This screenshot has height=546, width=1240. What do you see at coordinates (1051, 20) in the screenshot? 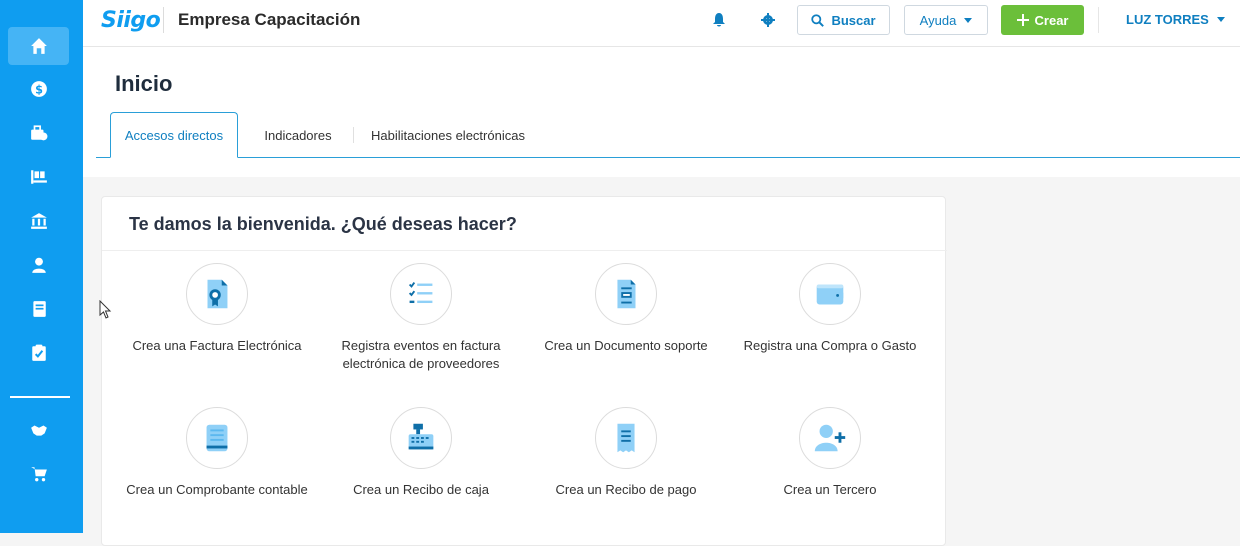
I see `create-label: Crear` at bounding box center [1051, 20].